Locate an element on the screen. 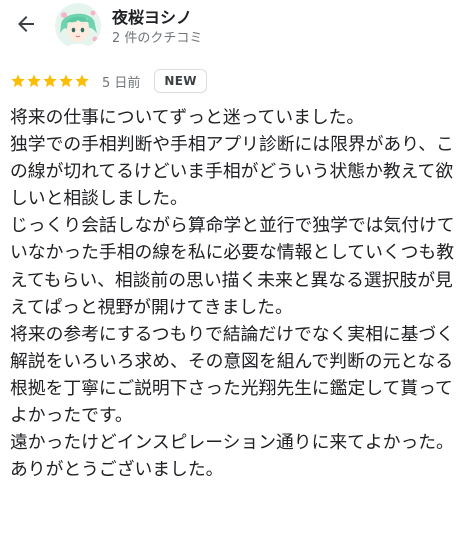 This screenshot has height=555, width=466. back-button is located at coordinates (26, 24).